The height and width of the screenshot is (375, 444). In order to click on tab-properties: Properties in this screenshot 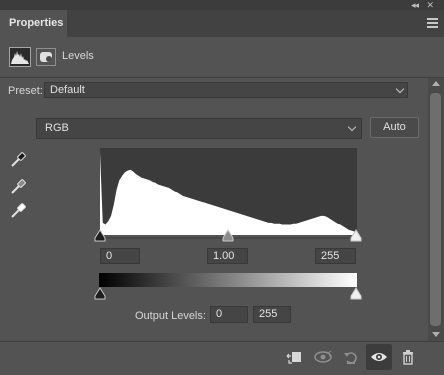, I will do `click(33, 23)`.